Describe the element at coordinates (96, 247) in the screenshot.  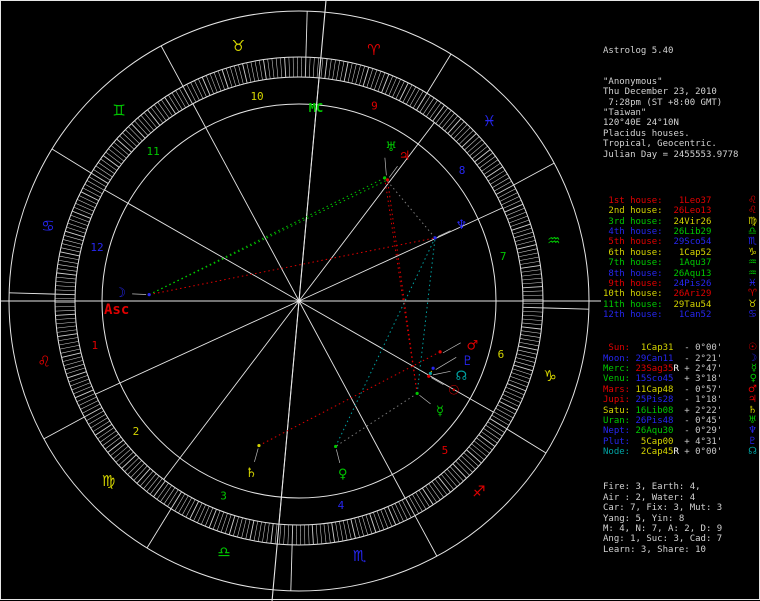
I see `house-number-12: 12` at that location.